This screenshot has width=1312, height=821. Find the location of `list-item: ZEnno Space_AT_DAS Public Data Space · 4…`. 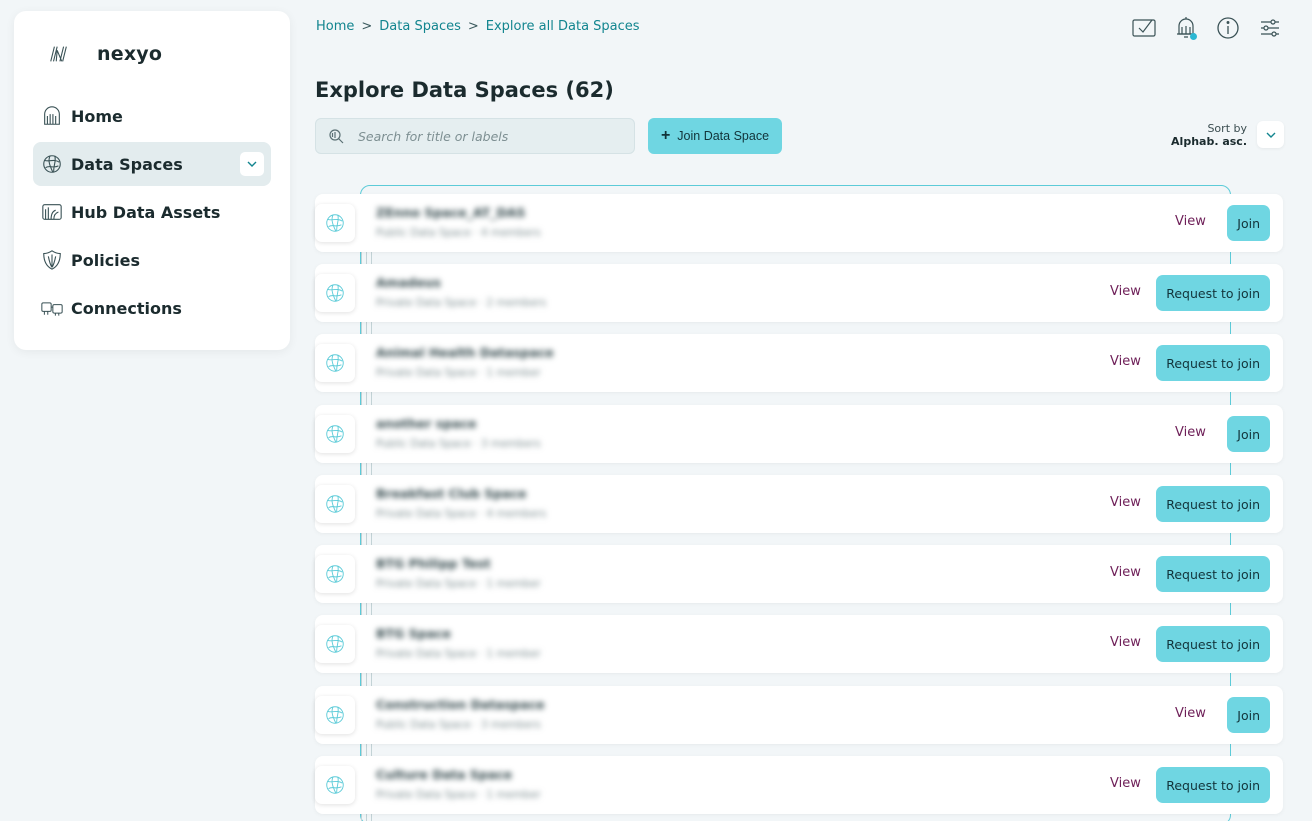

list-item: ZEnno Space_AT_DAS Public Data Space · 4… is located at coordinates (799, 223).